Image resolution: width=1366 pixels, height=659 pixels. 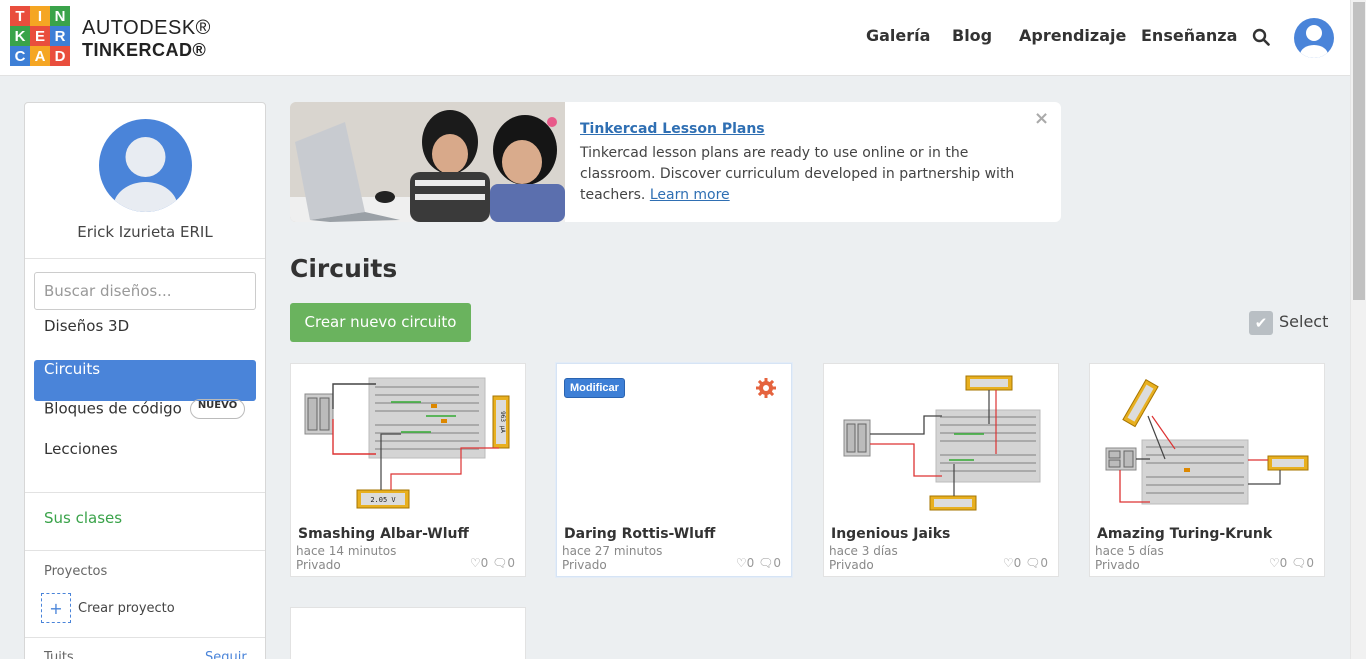 What do you see at coordinates (60, 36) in the screenshot?
I see `logo-letter: R` at bounding box center [60, 36].